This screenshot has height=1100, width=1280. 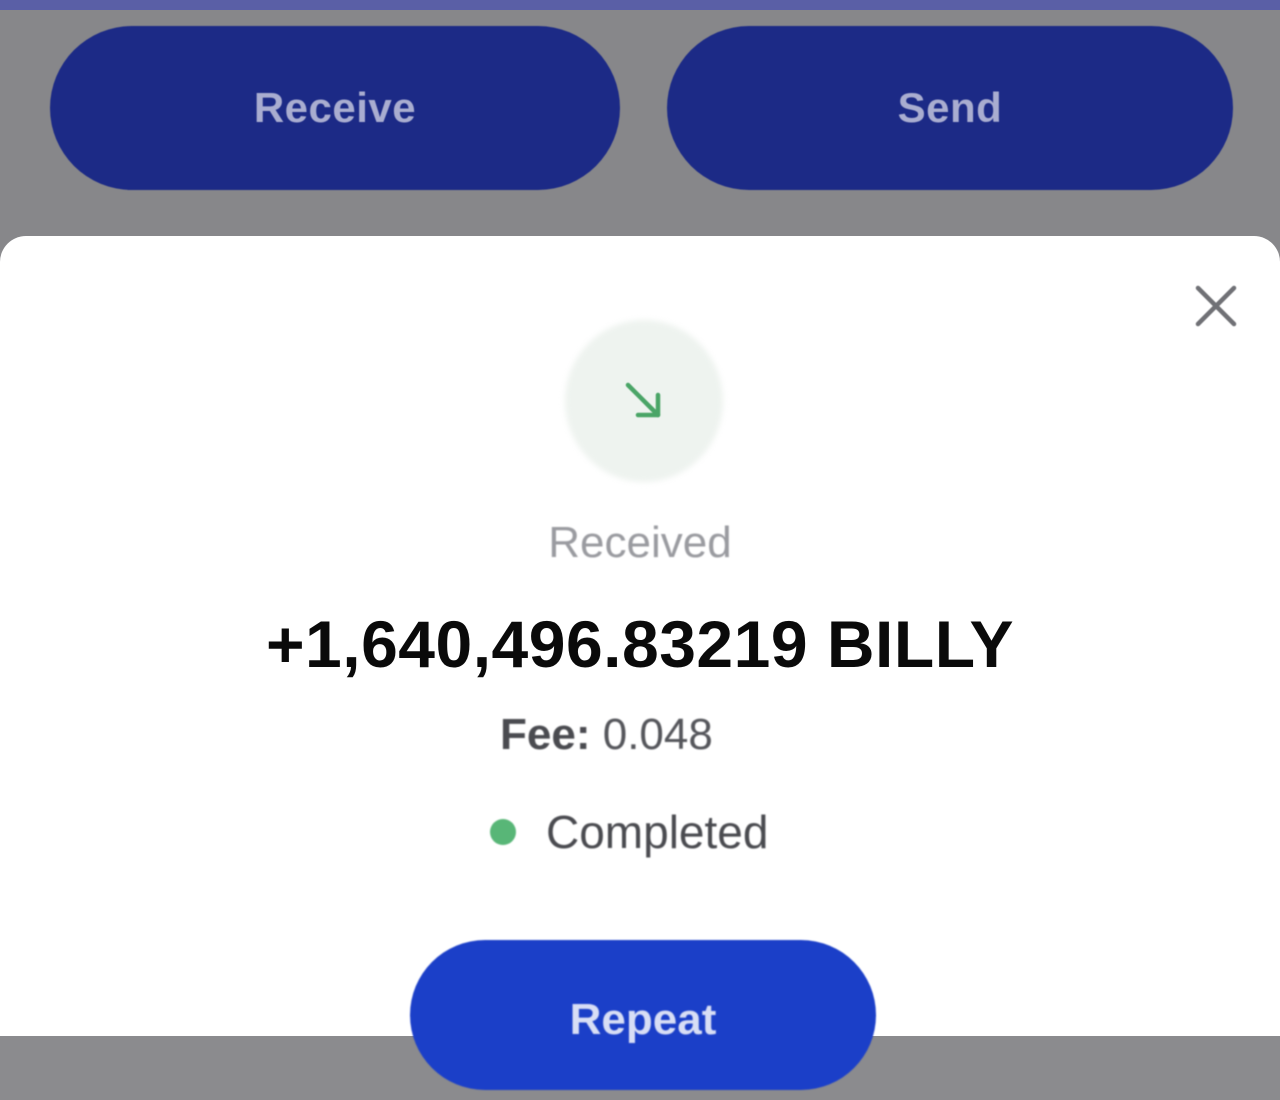 What do you see at coordinates (657, 734) in the screenshot?
I see `fee-value: 0.048` at bounding box center [657, 734].